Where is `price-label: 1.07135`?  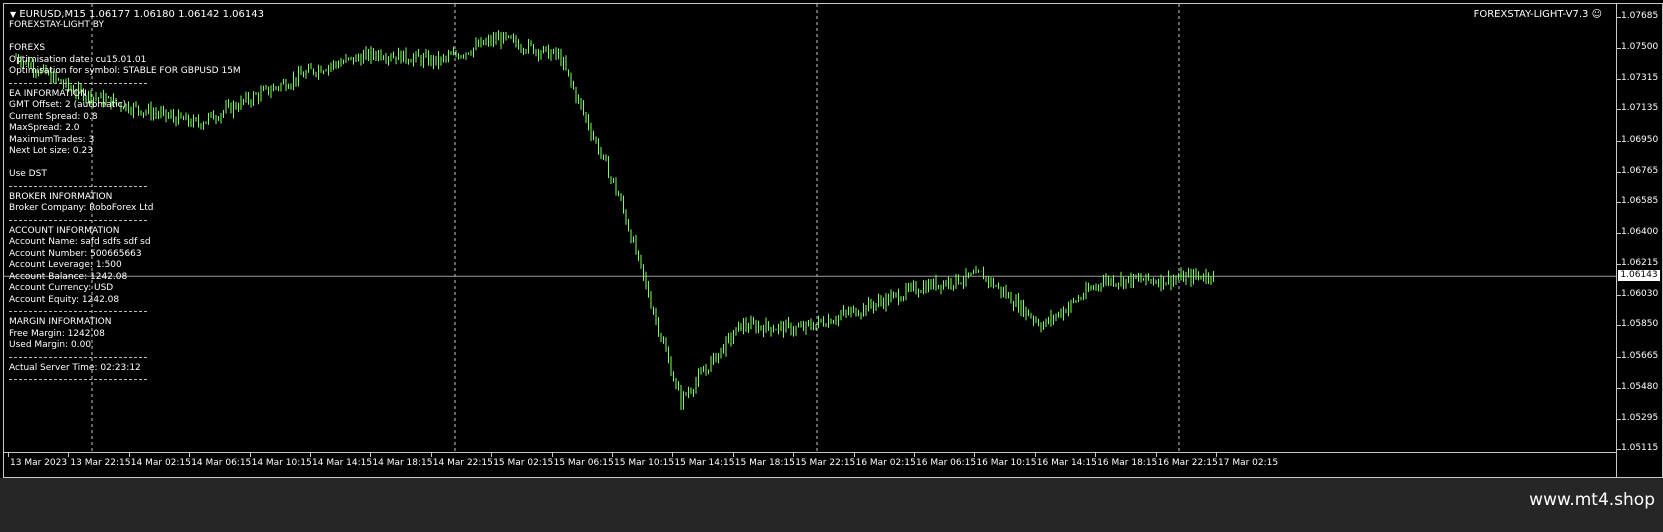 price-label: 1.07135 is located at coordinates (1640, 108).